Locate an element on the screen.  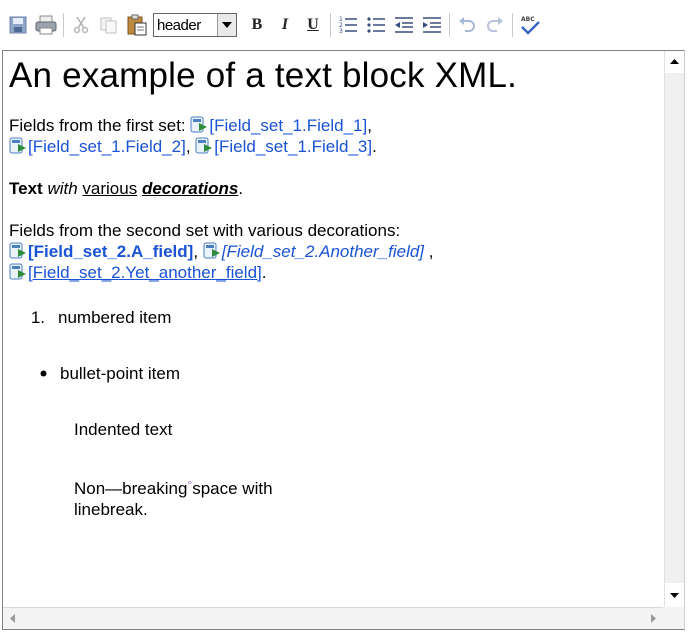
undo-icon is located at coordinates (467, 24).